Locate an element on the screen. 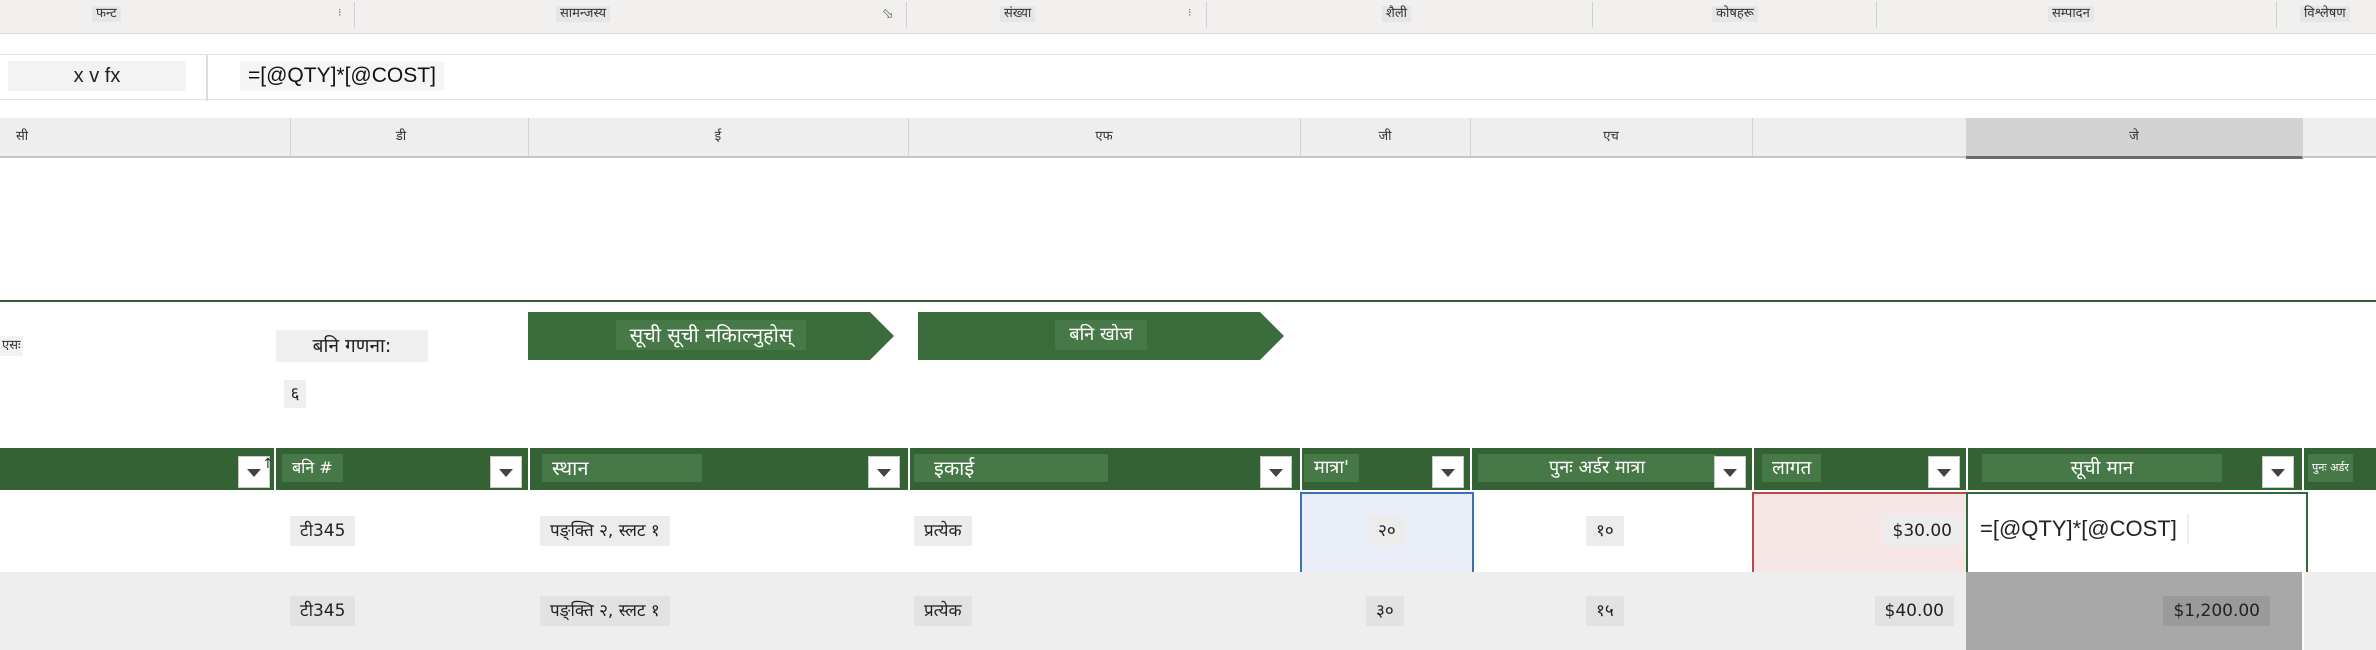  formula-bar-separator is located at coordinates (207, 78).